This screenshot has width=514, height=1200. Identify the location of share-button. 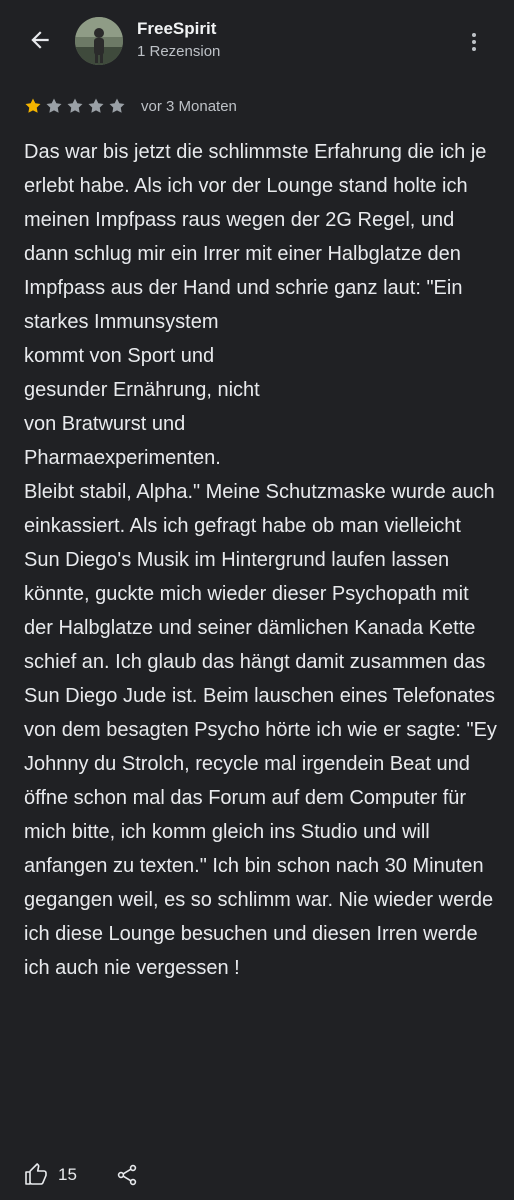
(127, 1175).